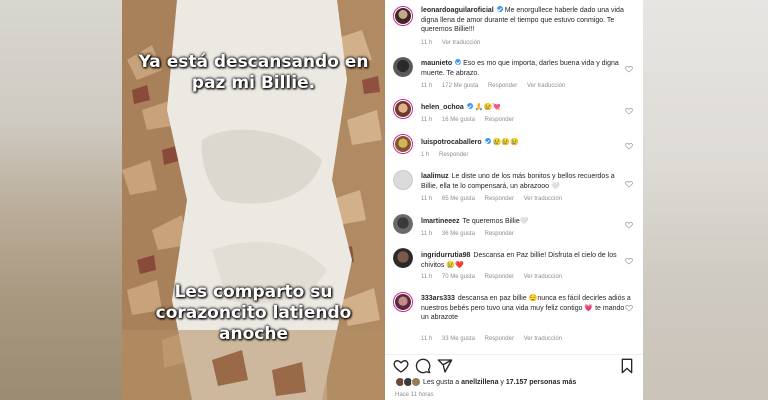  What do you see at coordinates (438, 298) in the screenshot?
I see `comment-username: 333ars333` at bounding box center [438, 298].